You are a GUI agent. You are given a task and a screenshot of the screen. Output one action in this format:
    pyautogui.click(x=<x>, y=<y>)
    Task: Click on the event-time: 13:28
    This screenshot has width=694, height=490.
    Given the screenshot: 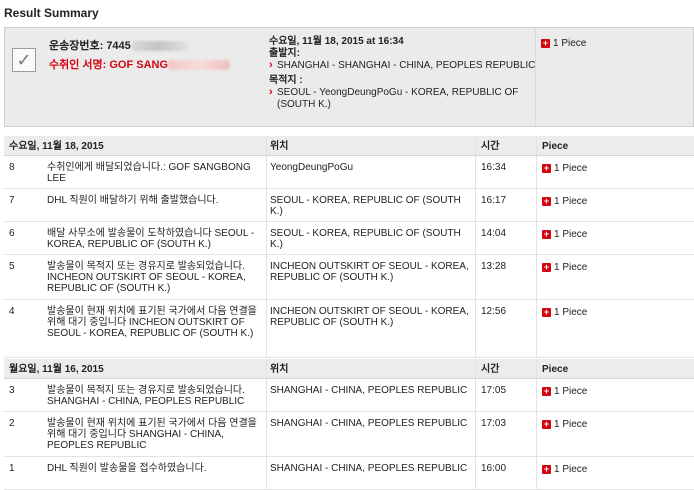 What is the action you would take?
    pyautogui.click(x=494, y=266)
    